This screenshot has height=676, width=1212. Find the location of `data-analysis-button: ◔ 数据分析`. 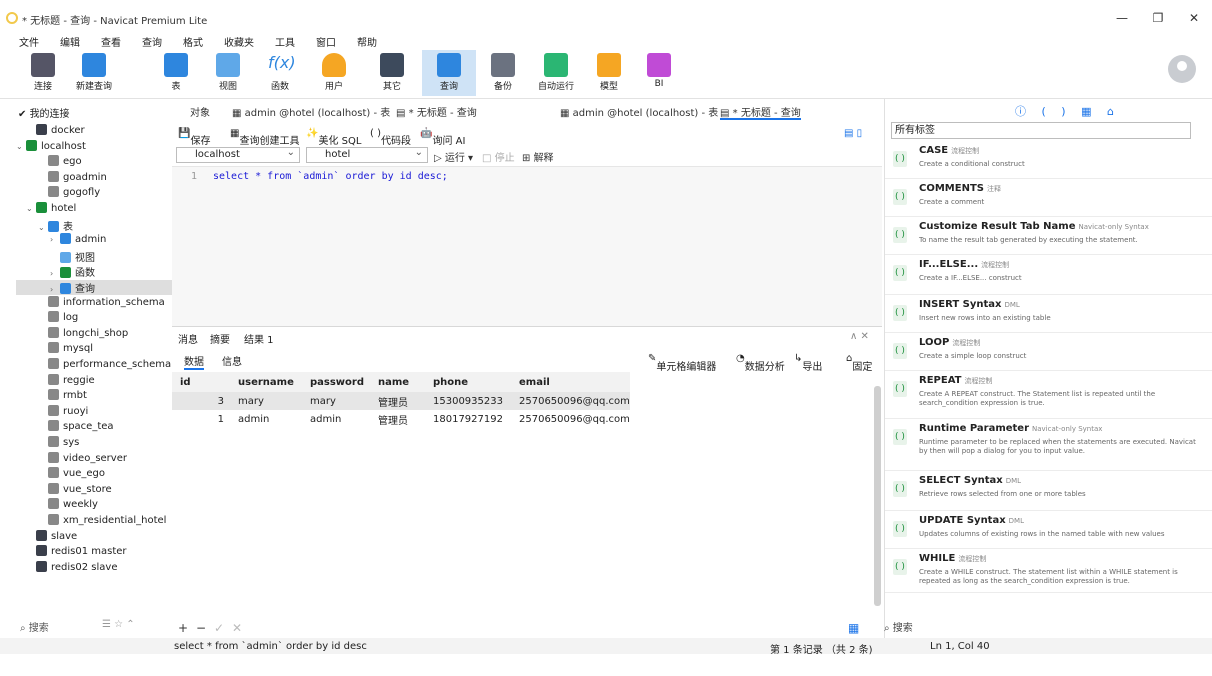

data-analysis-button: ◔ 数据分析 is located at coordinates (760, 363).